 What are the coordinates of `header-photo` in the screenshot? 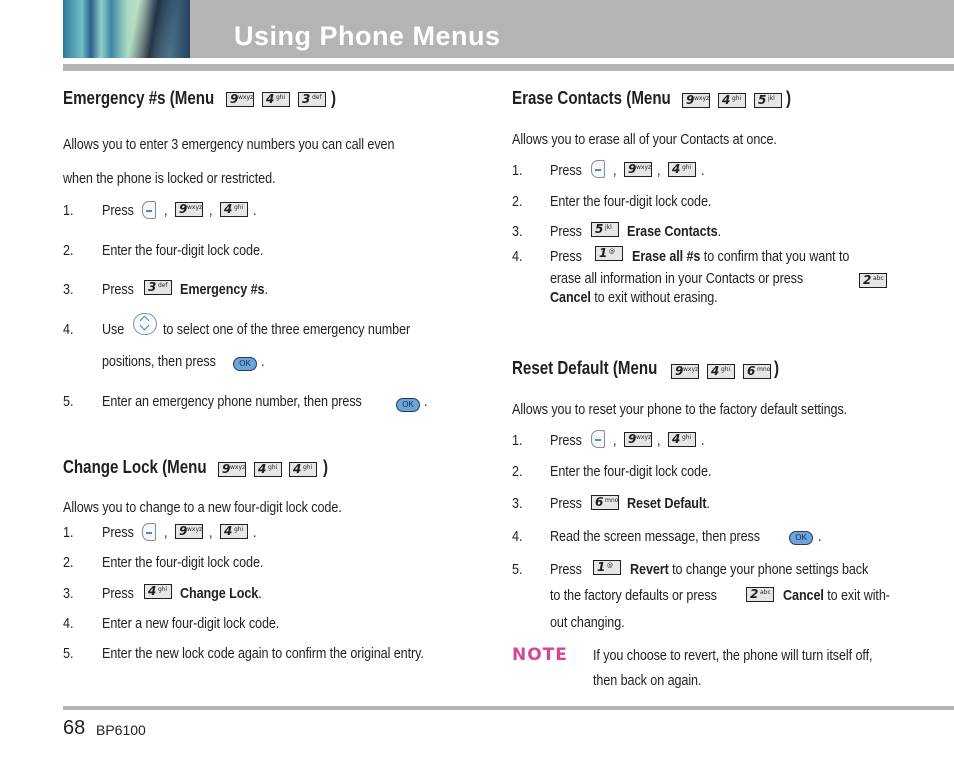 It's located at (126, 29).